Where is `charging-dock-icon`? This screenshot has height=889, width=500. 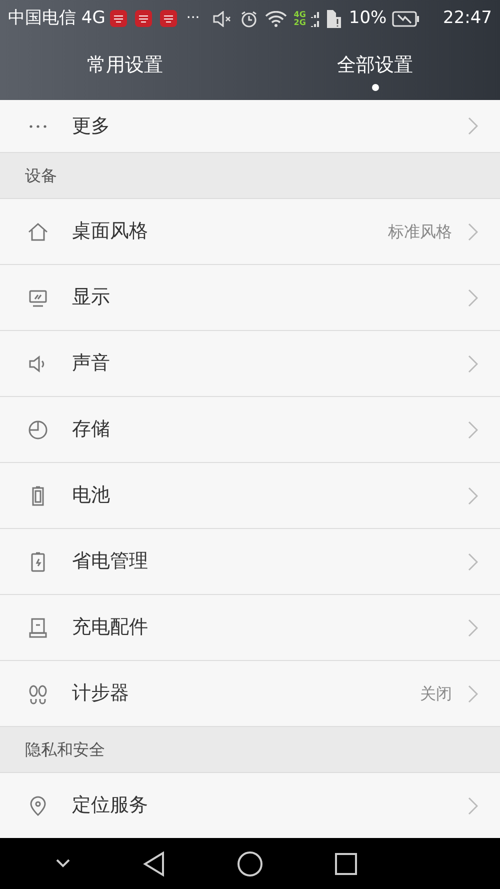 charging-dock-icon is located at coordinates (38, 627).